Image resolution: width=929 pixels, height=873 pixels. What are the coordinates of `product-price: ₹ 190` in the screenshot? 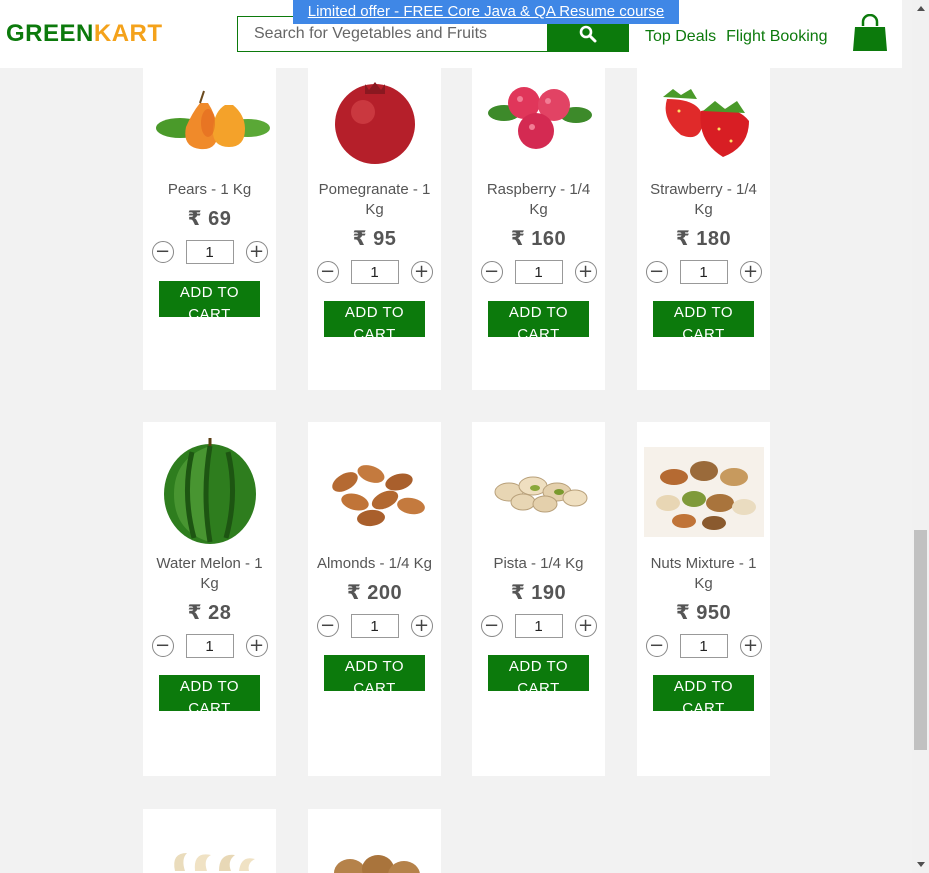 It's located at (538, 593).